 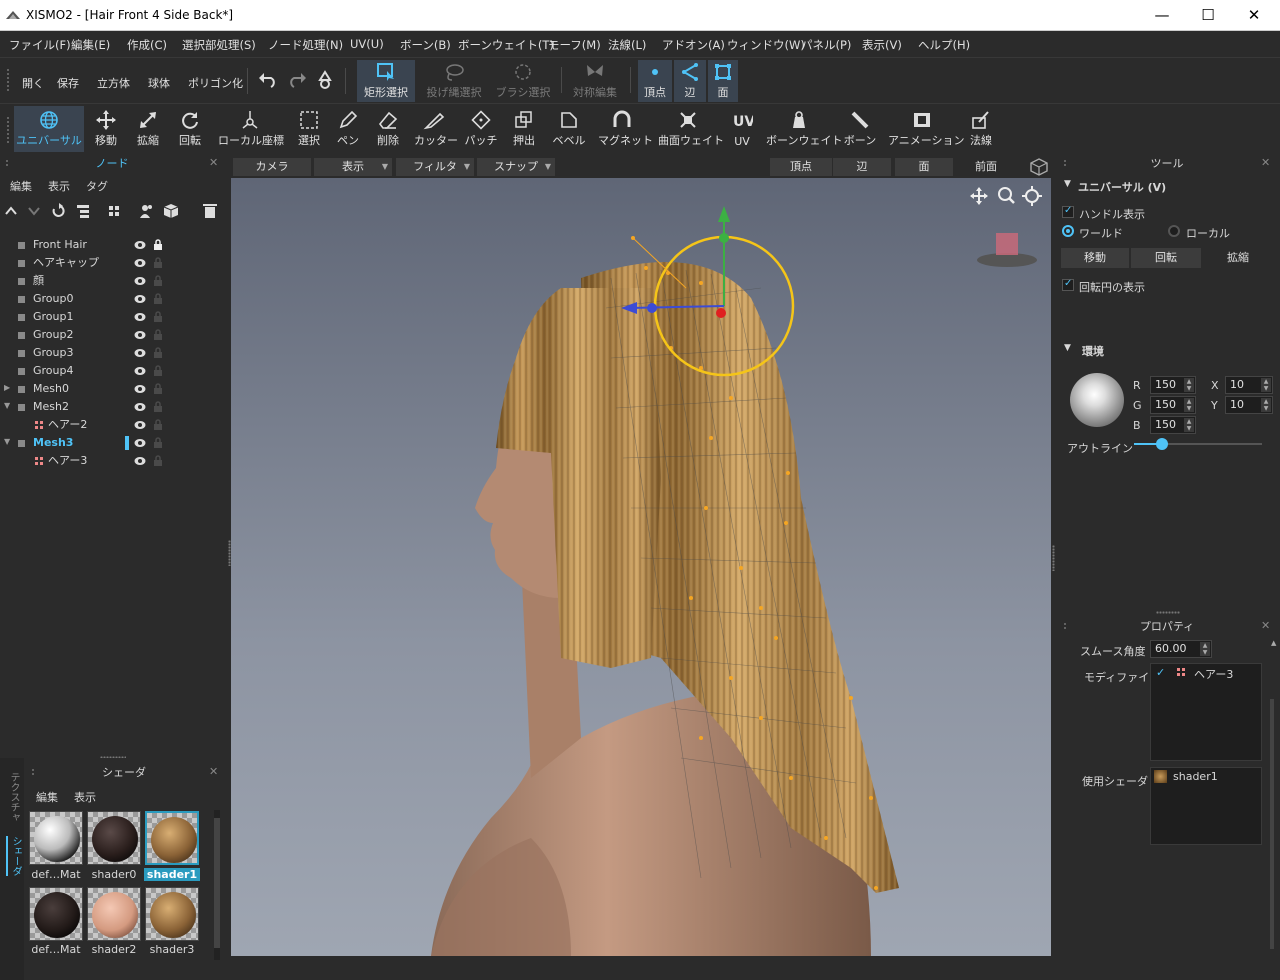 I want to click on menu-file: ファイル(F), so click(x=40, y=45).